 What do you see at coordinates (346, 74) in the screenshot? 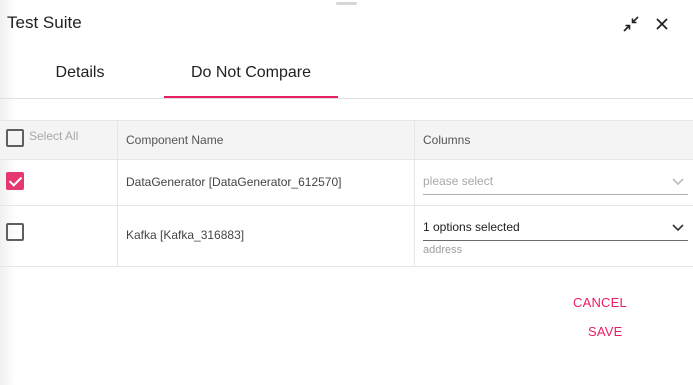
I see `tab-bar: Details Do Not Compare` at bounding box center [346, 74].